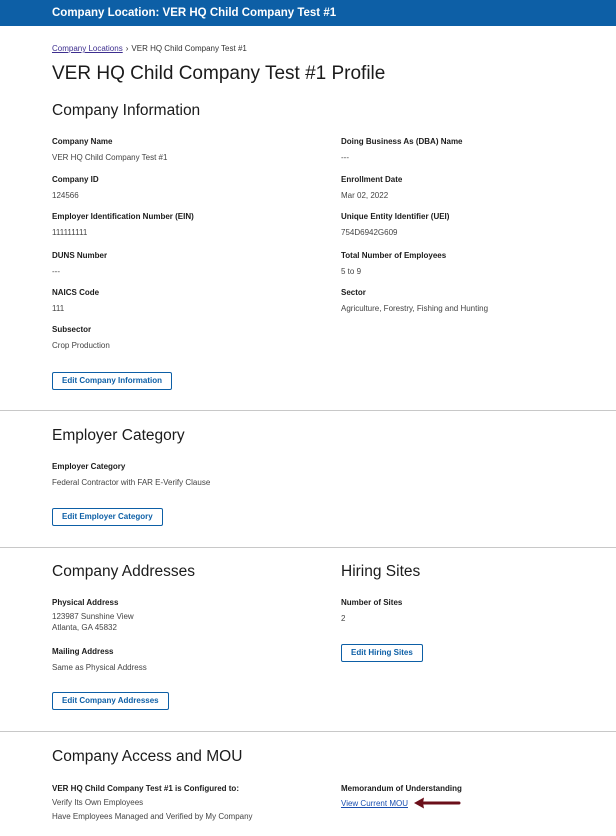 The image size is (616, 836). Describe the element at coordinates (58, 308) in the screenshot. I see `naics-value: 111` at that location.